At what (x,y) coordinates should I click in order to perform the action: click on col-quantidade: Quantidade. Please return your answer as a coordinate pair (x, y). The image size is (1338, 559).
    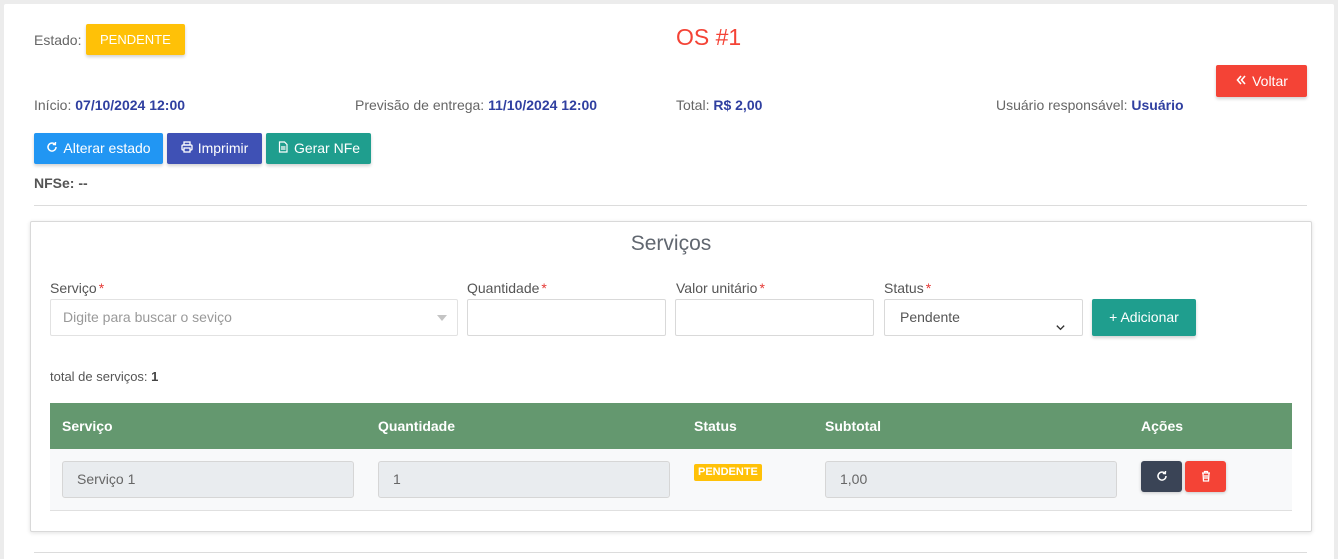
    Looking at the image, I should click on (417, 426).